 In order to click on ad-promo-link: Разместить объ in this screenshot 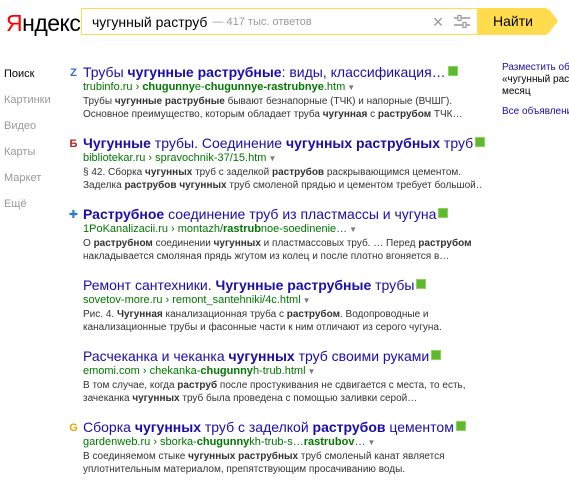, I will do `click(535, 67)`.